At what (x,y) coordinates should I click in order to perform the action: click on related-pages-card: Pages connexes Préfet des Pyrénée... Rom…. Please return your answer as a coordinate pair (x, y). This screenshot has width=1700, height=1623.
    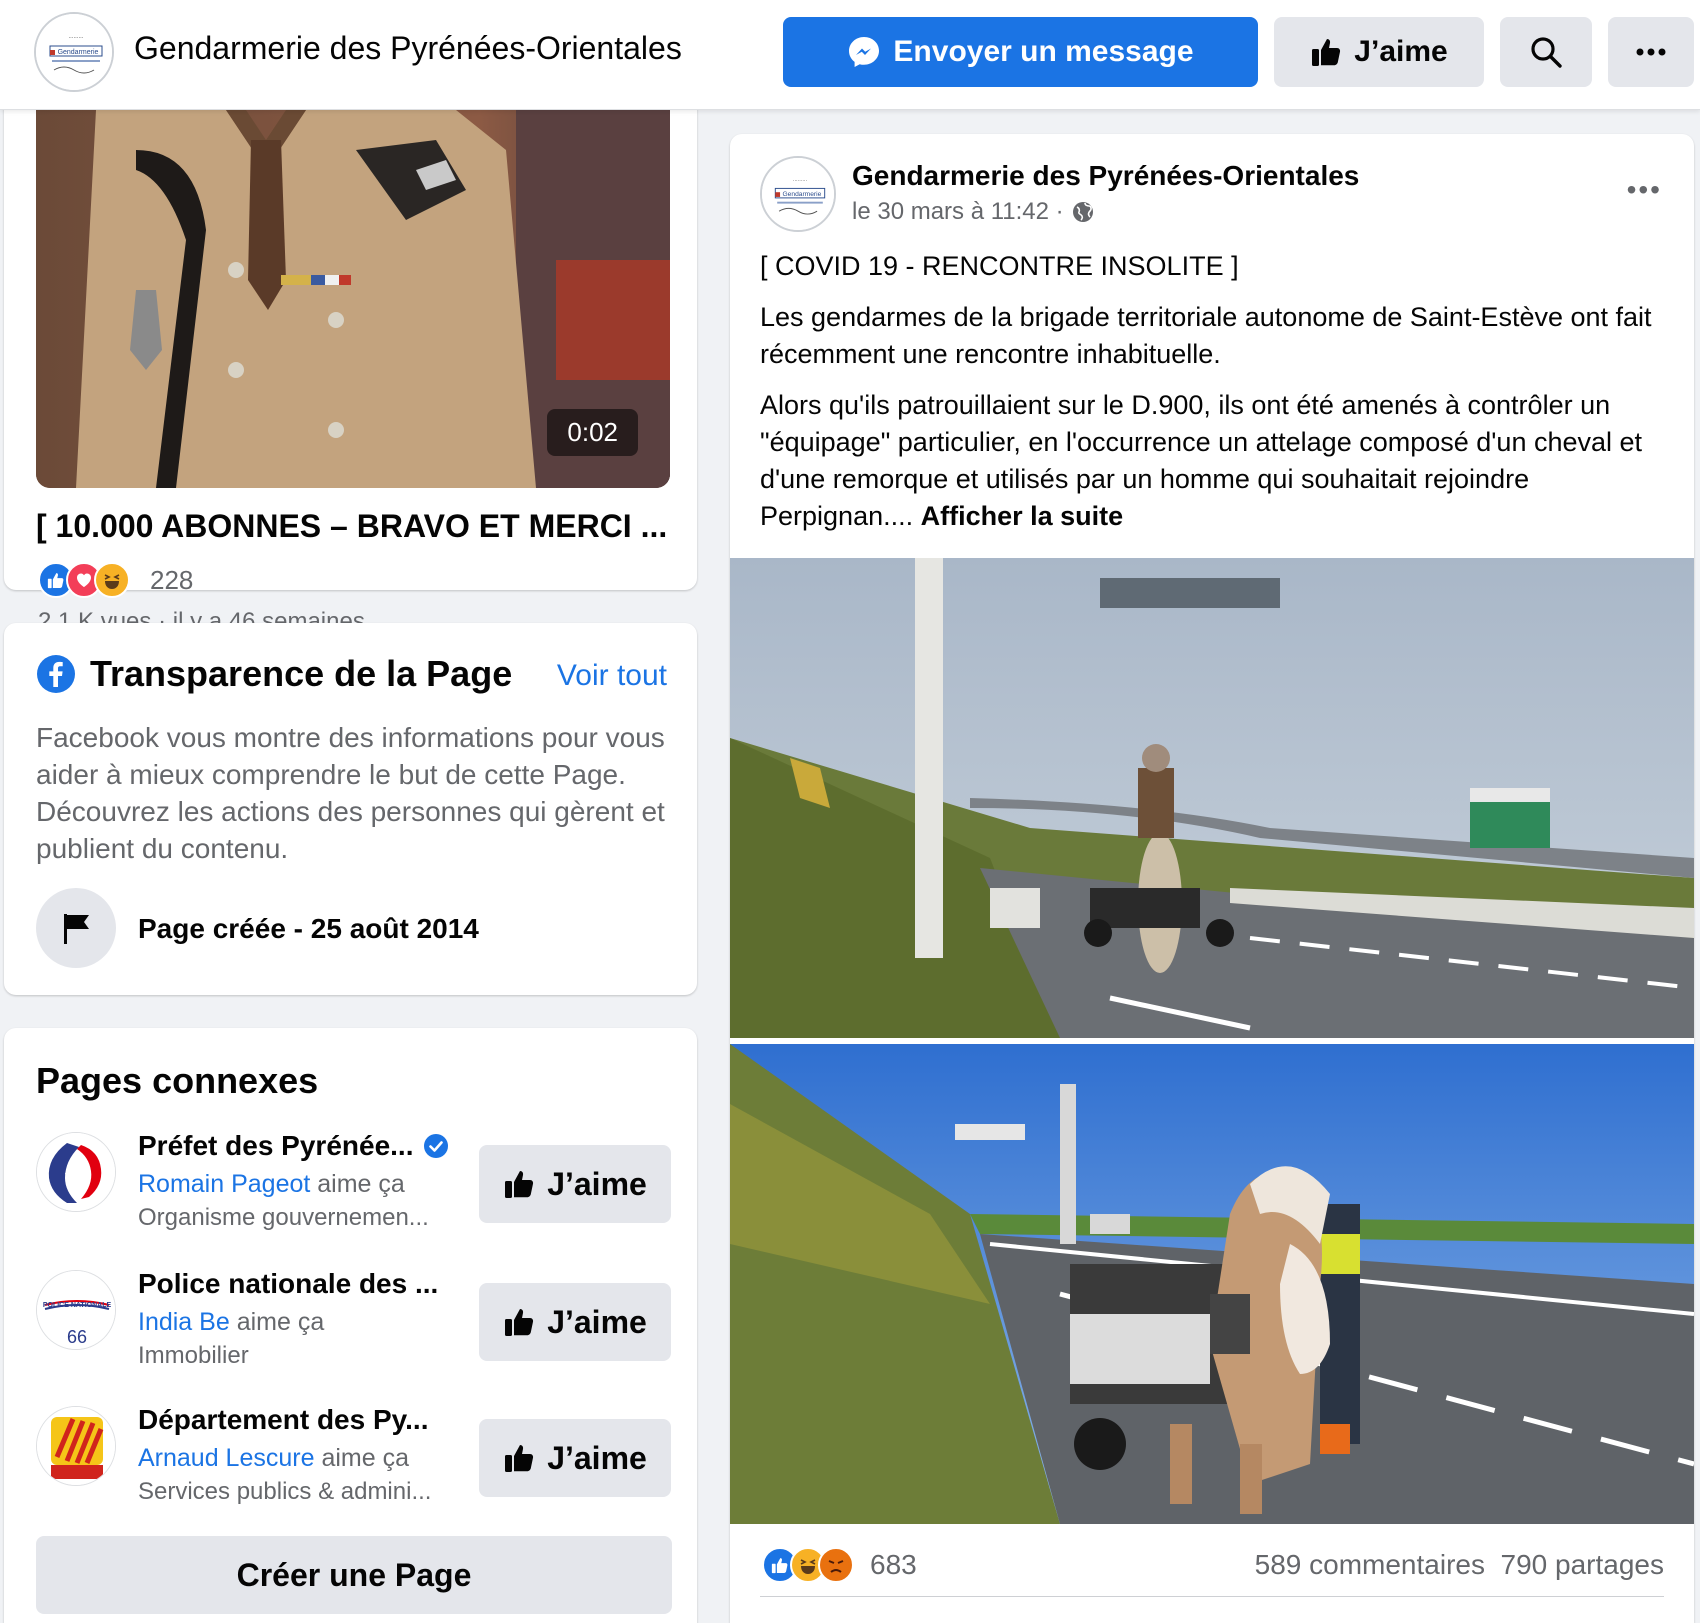
    Looking at the image, I should click on (350, 1325).